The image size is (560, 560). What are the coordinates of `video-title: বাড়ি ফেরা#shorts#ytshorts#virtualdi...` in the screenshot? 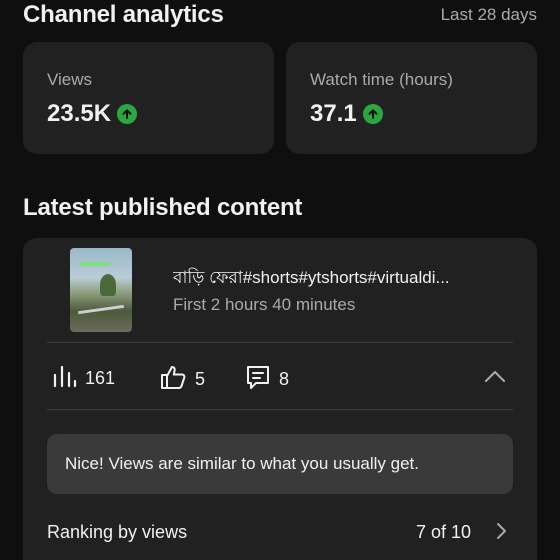 It's located at (348, 279).